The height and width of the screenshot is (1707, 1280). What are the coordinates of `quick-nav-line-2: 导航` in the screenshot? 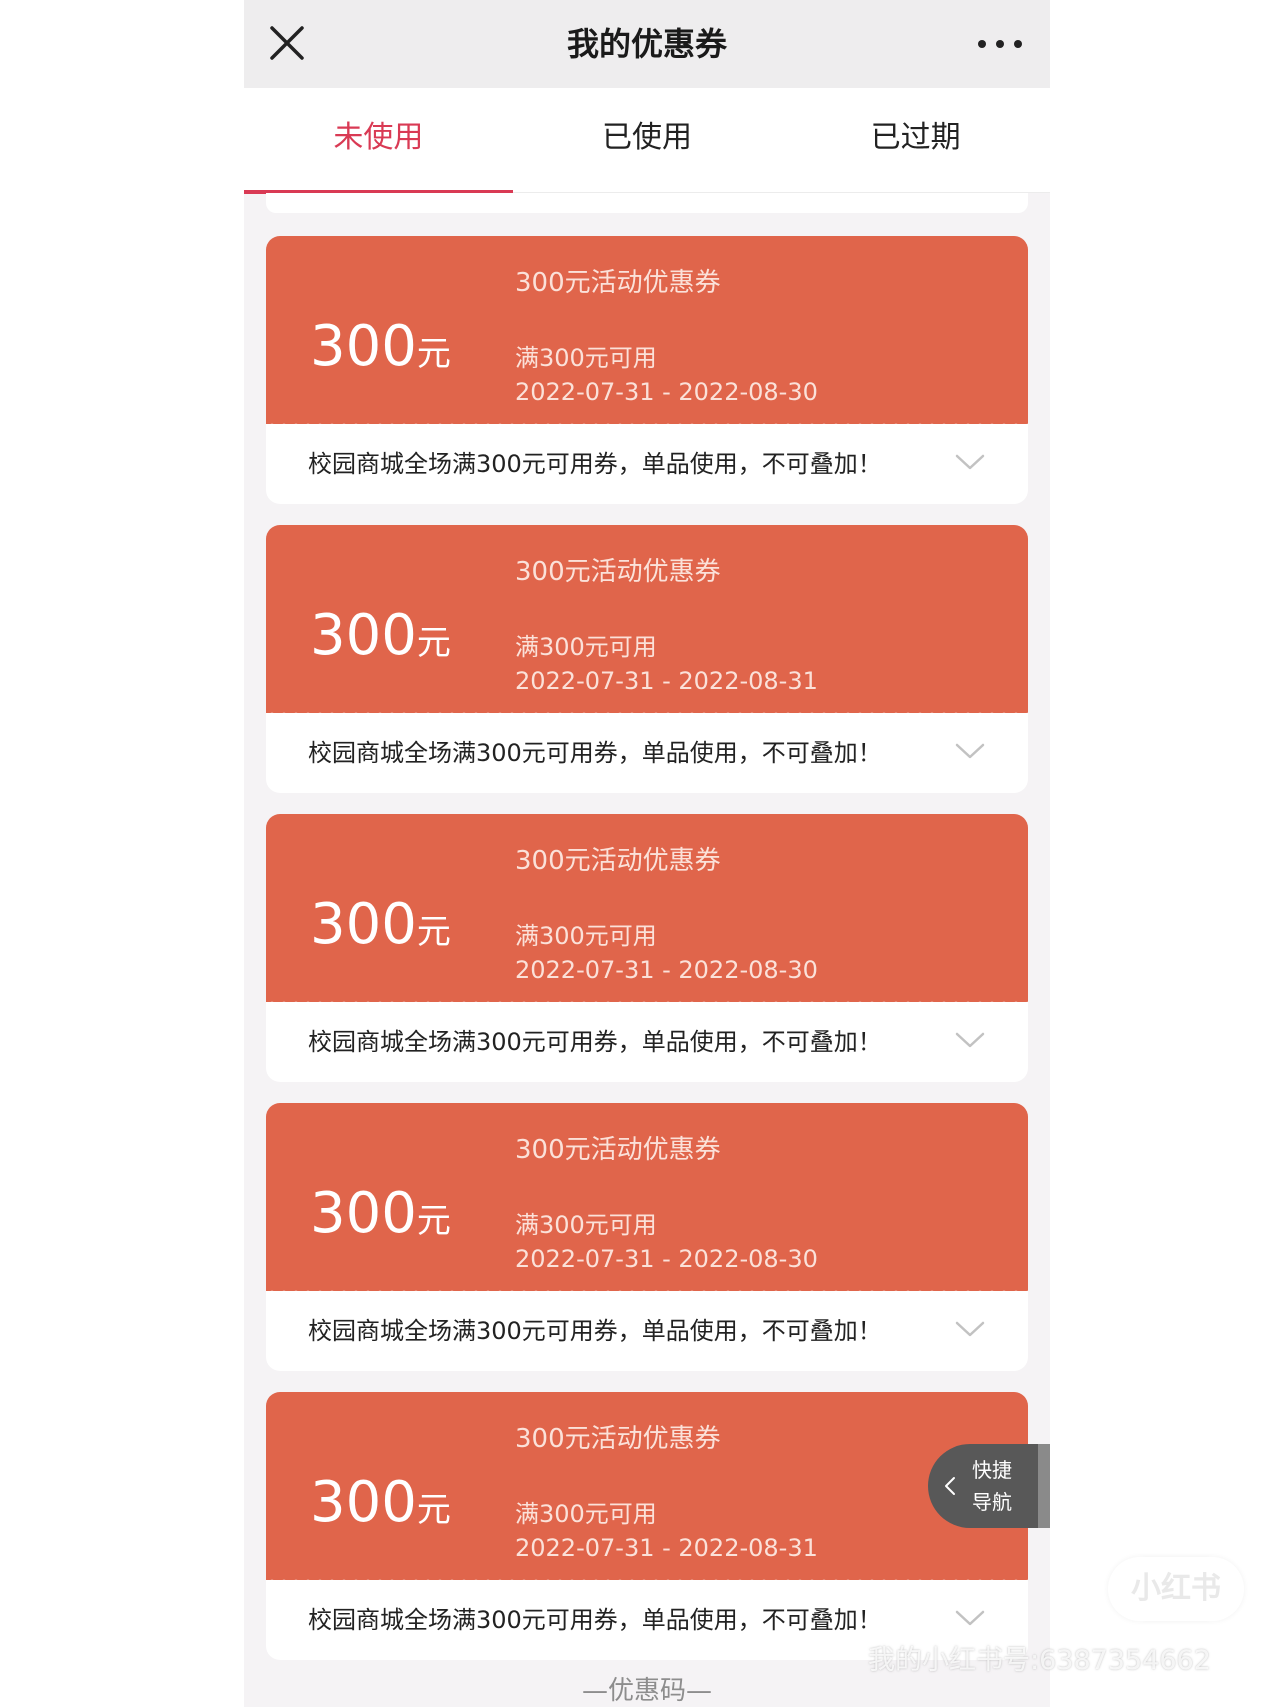 It's located at (992, 1502).